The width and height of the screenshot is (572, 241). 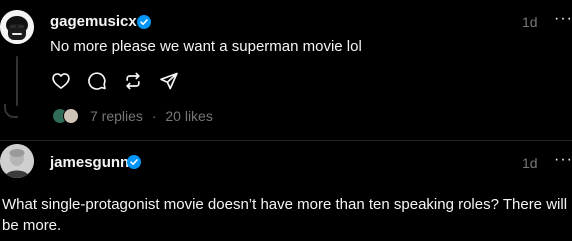 I want to click on share-button, so click(x=169, y=81).